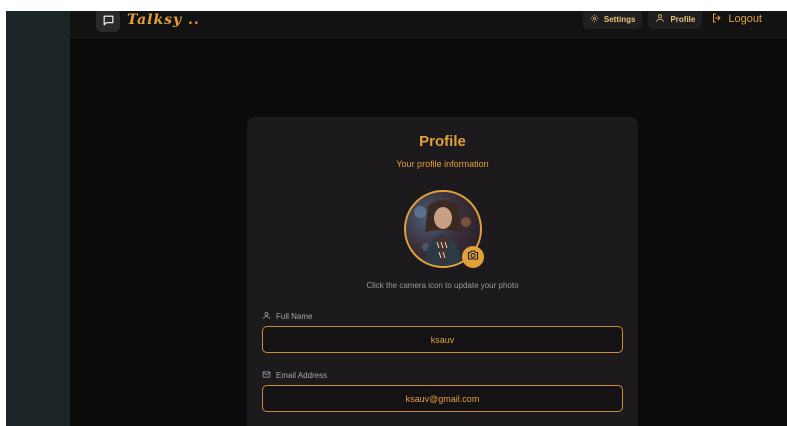  What do you see at coordinates (302, 375) in the screenshot?
I see `email-label-text: Email Address` at bounding box center [302, 375].